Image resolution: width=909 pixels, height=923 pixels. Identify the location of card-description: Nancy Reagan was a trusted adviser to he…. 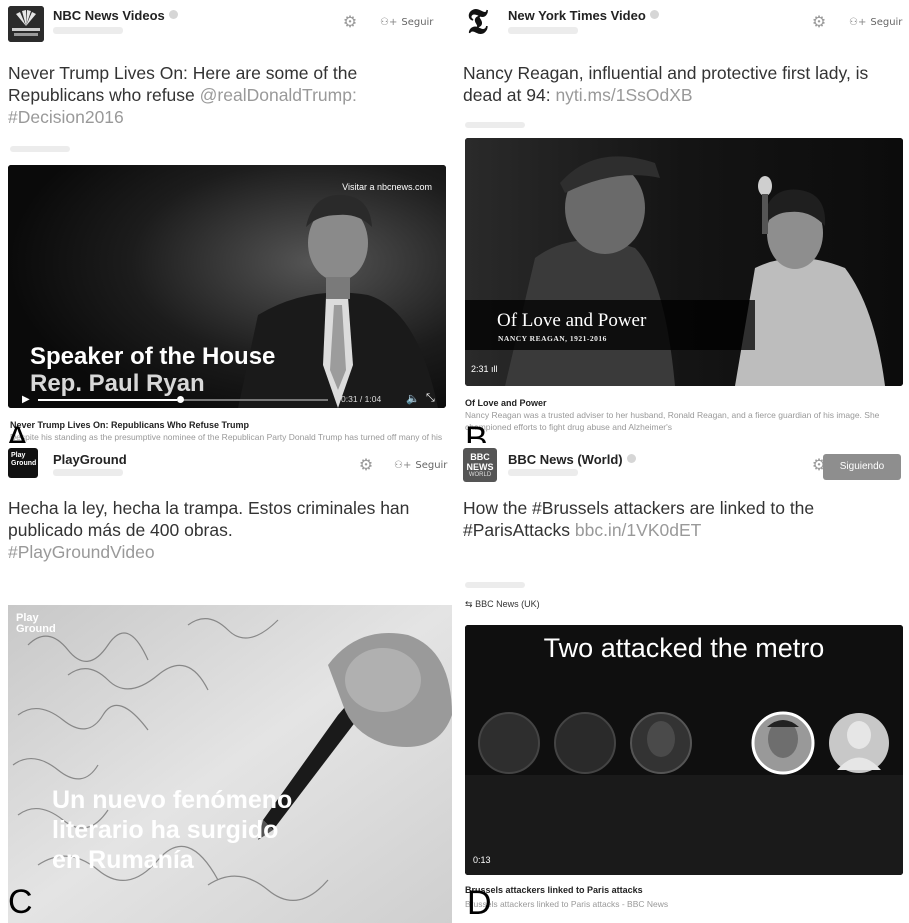
(672, 421).